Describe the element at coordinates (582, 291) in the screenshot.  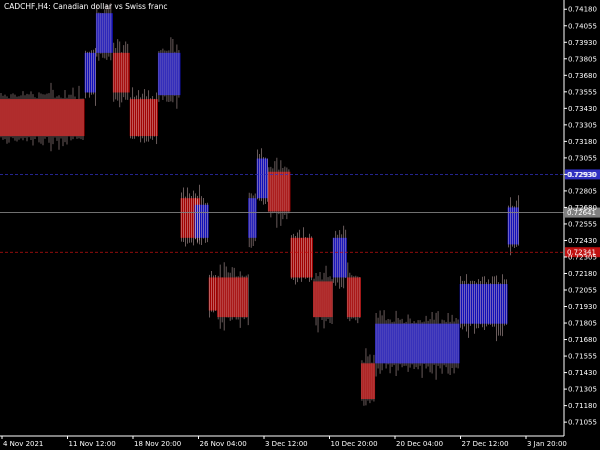
I see `price-tick-label: 0.72055` at that location.